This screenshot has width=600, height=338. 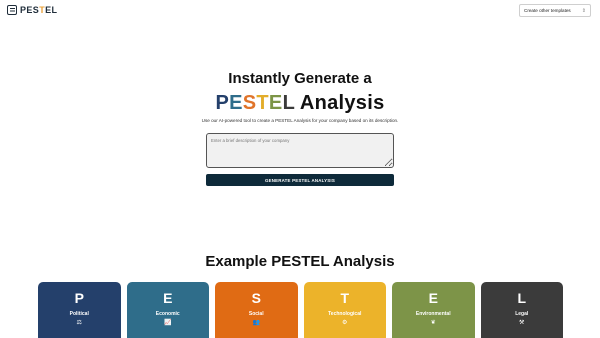 What do you see at coordinates (79, 310) in the screenshot?
I see `pestel-card-political: P Political ⚖` at bounding box center [79, 310].